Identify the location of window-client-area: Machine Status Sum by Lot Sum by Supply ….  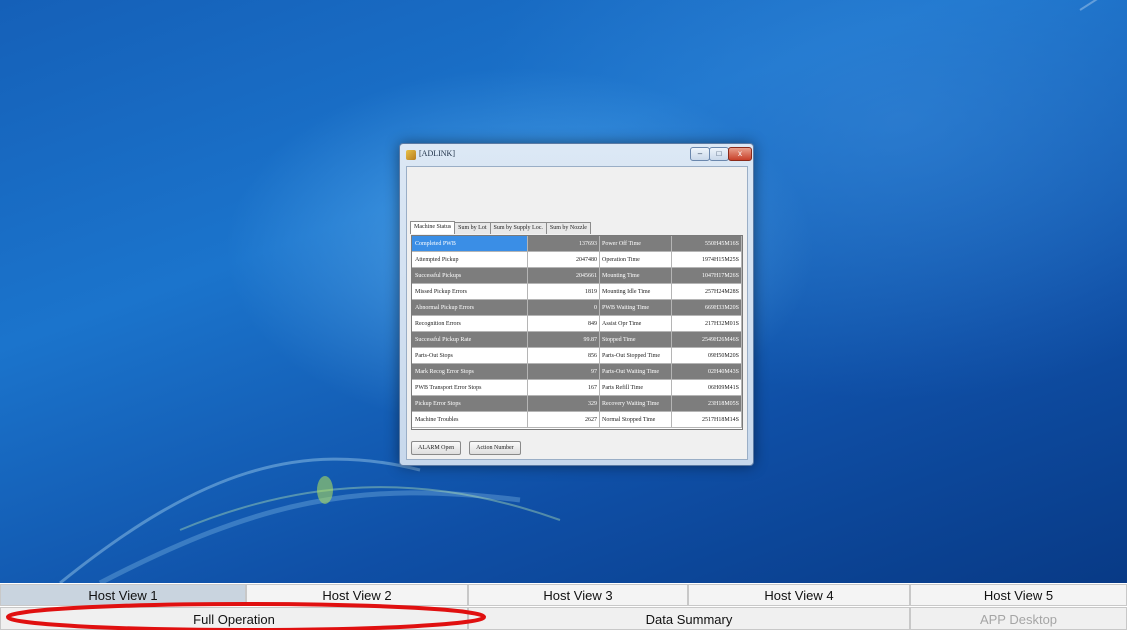
(577, 313).